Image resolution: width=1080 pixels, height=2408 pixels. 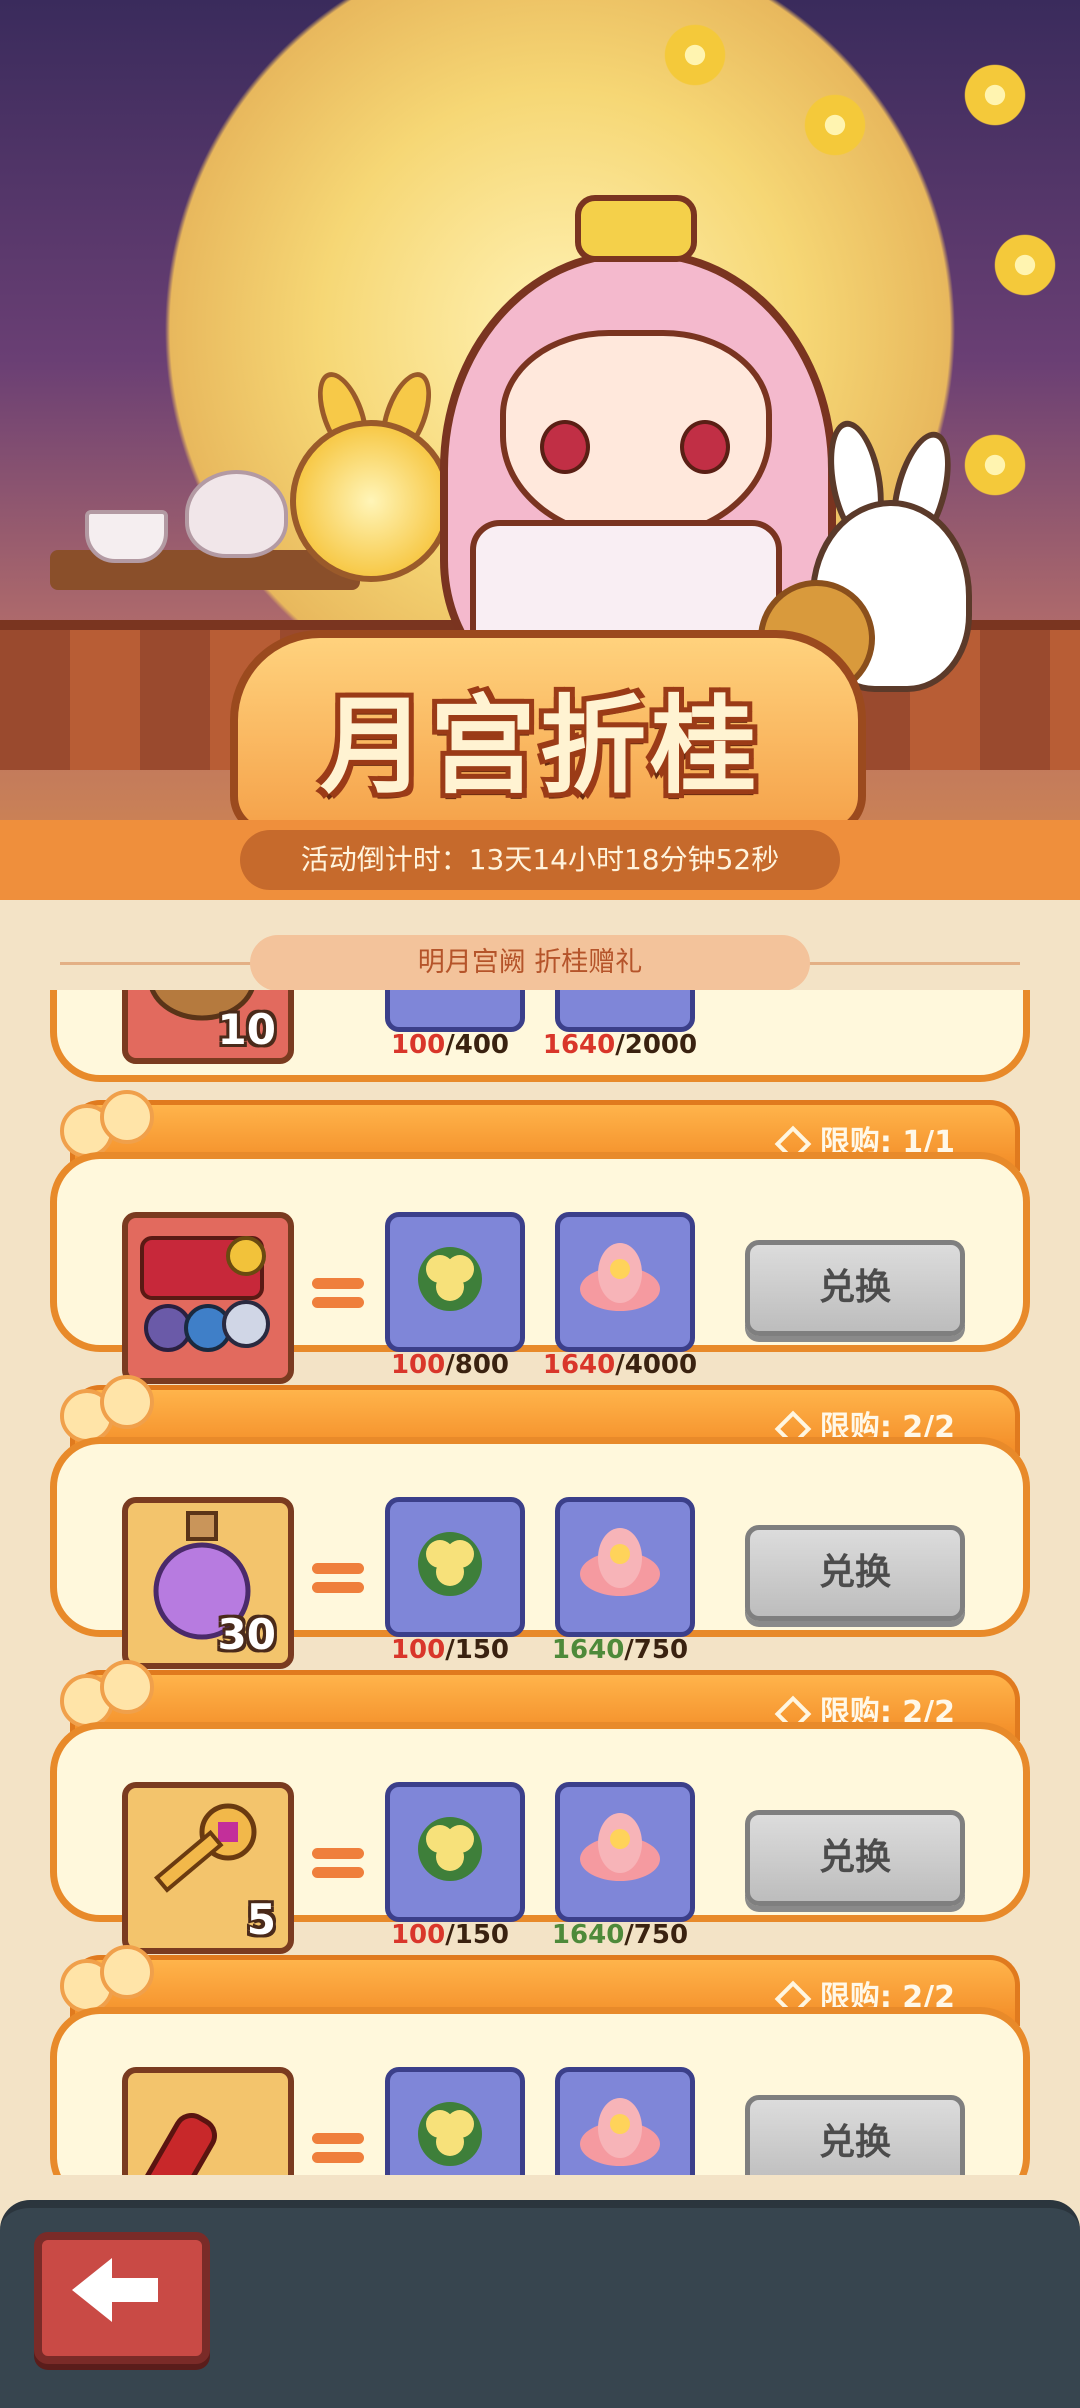 I want to click on cost-lotus-count: 1640/2000, so click(x=620, y=1045).